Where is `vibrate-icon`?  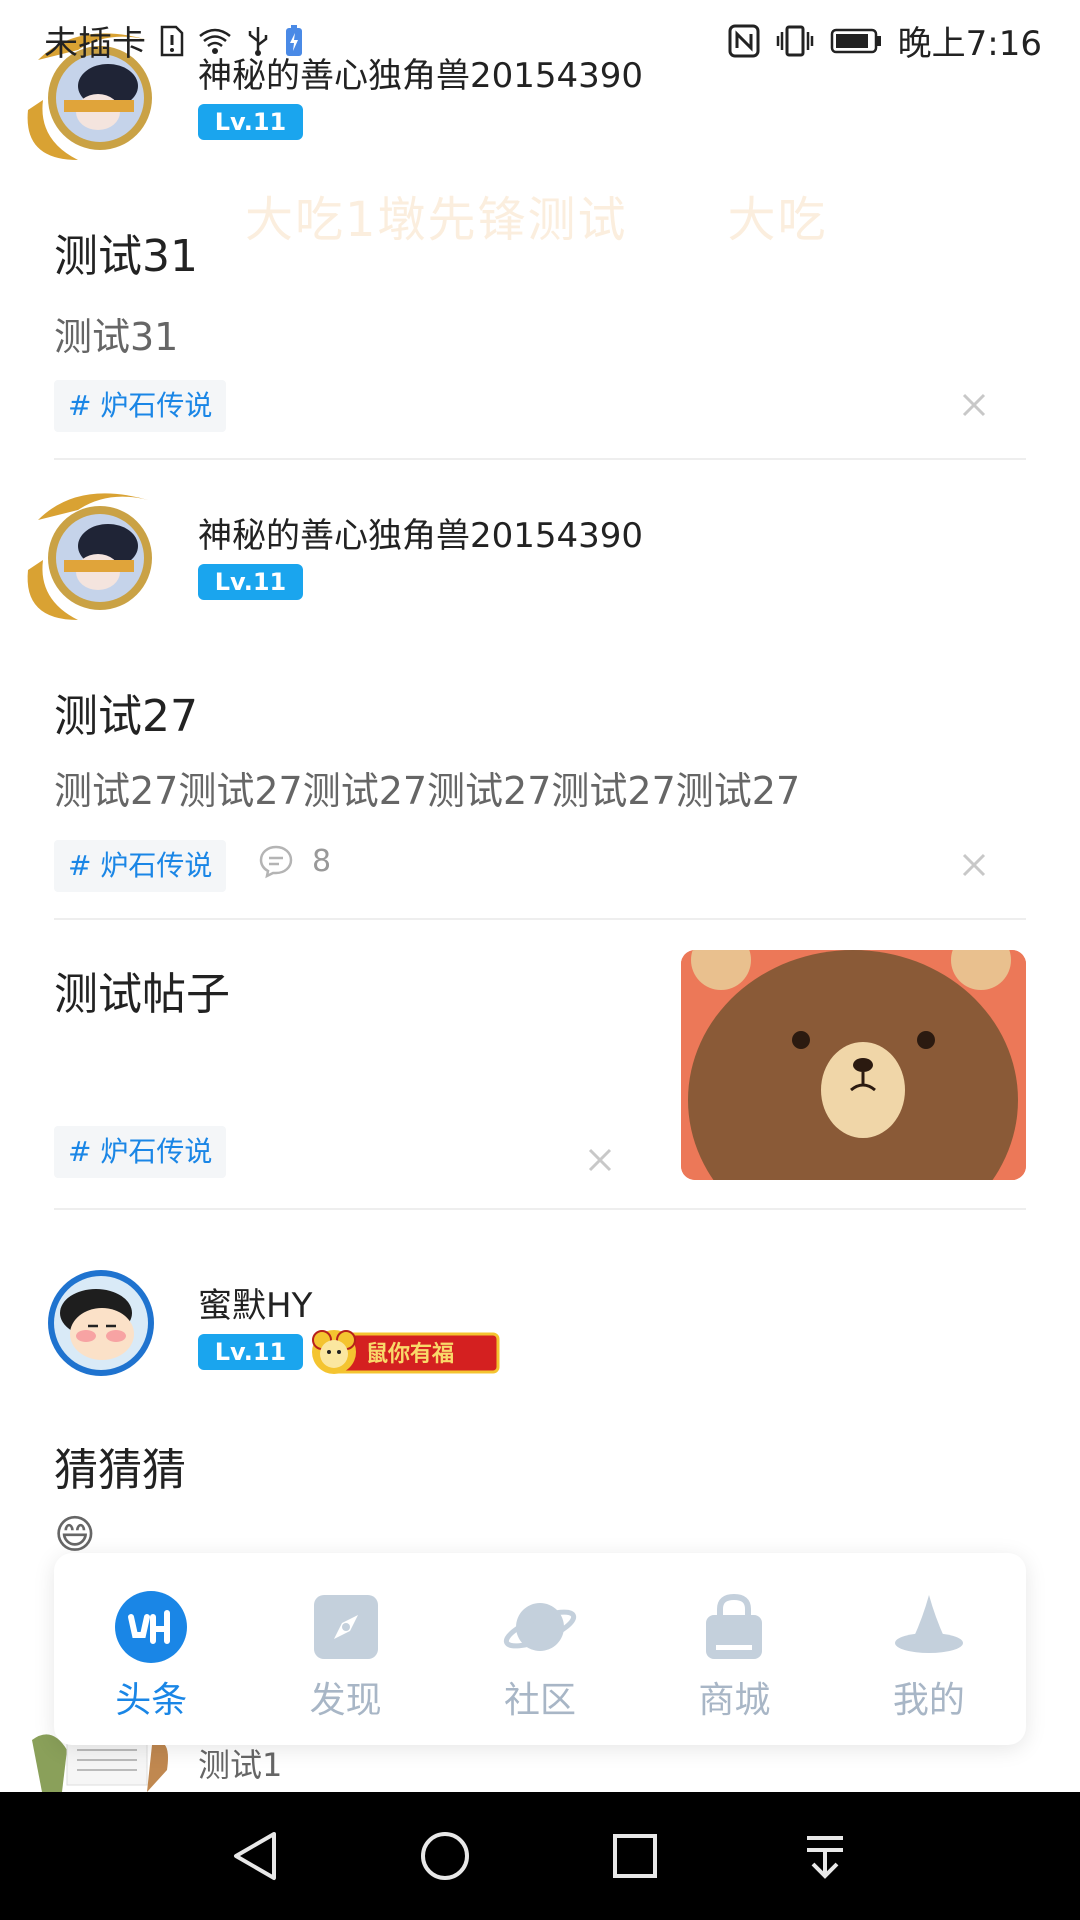 vibrate-icon is located at coordinates (795, 41).